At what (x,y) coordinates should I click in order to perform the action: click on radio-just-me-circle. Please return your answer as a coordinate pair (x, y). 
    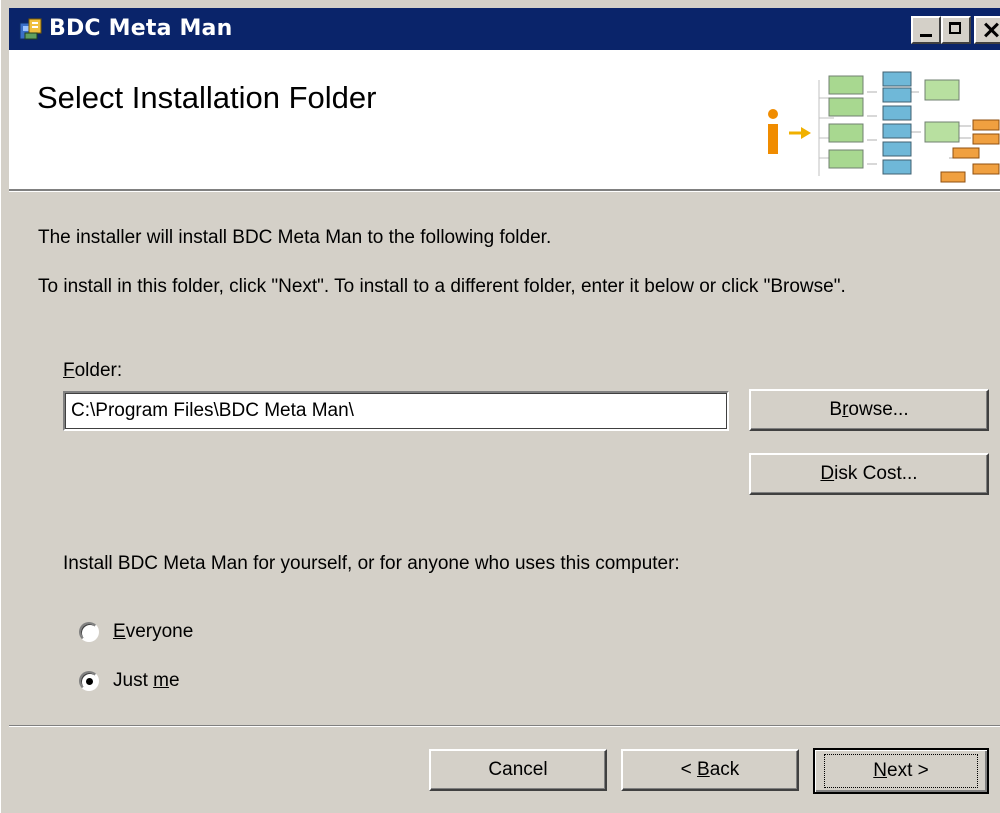
    Looking at the image, I should click on (89, 681).